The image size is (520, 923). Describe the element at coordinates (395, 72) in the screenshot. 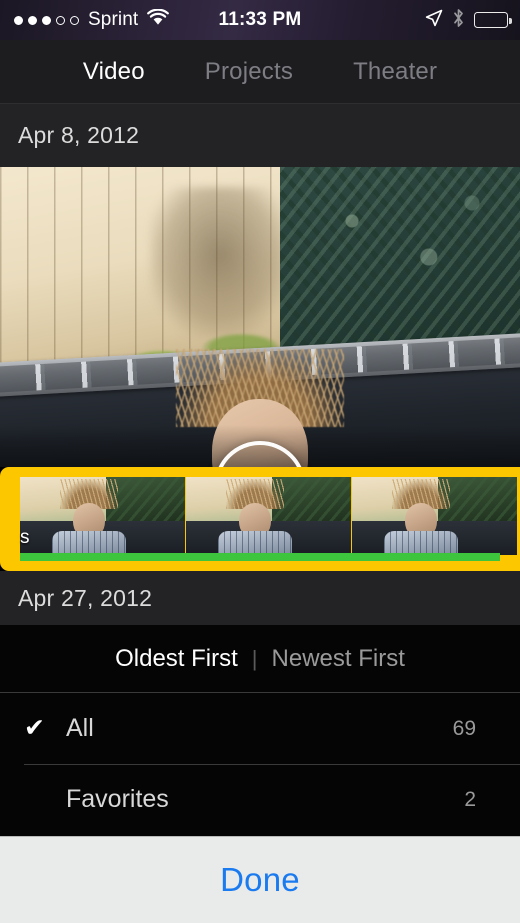

I see `tab-theater: Theater` at that location.